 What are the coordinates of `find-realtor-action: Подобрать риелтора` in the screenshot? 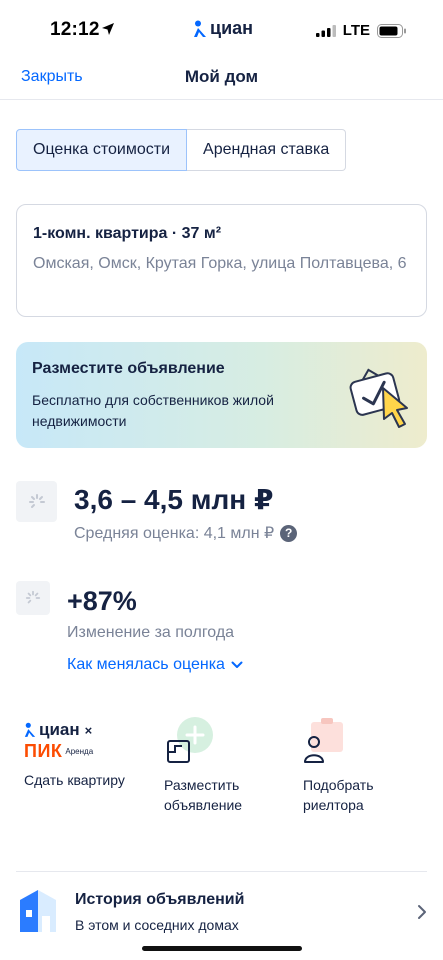 It's located at (358, 765).